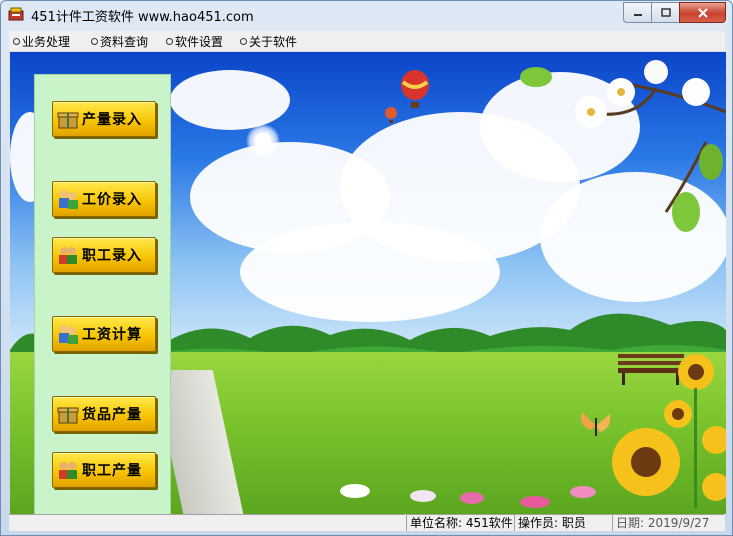  Describe the element at coordinates (46, 42) in the screenshot. I see `menu-label: 业务处理` at that location.